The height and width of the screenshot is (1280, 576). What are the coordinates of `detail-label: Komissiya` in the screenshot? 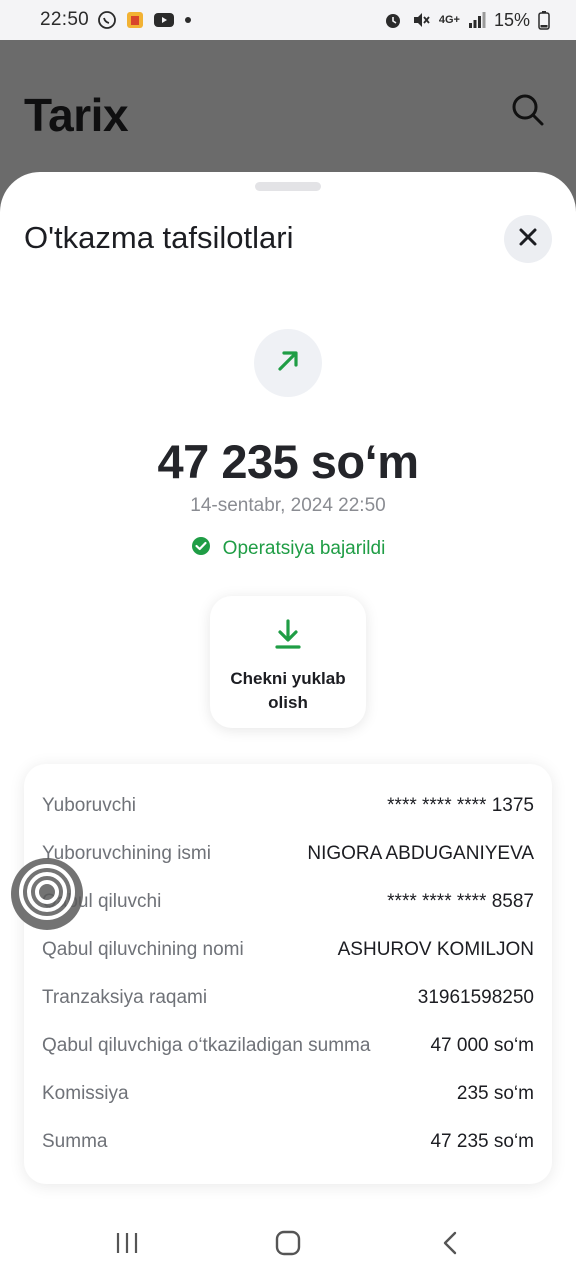 It's located at (85, 1093).